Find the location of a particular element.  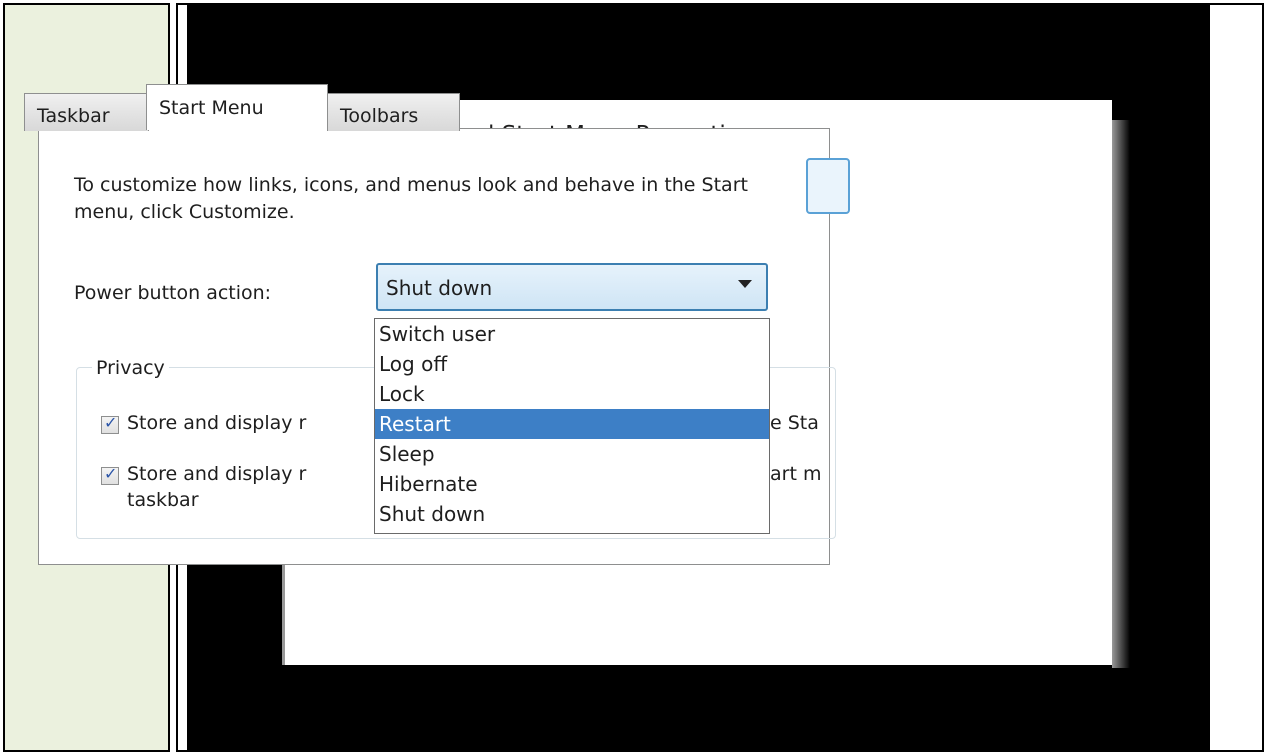

option-lock: Lock is located at coordinates (572, 394).